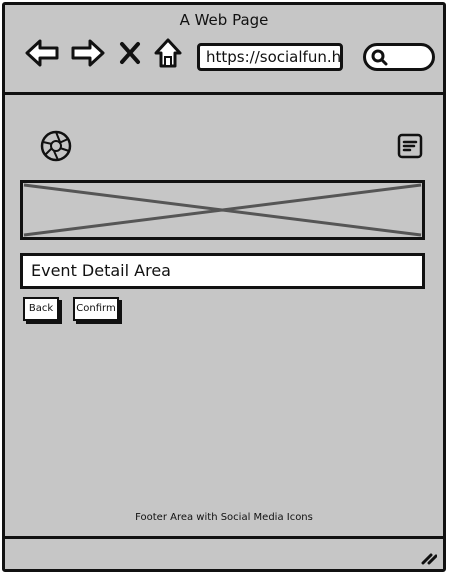  What do you see at coordinates (224, 552) in the screenshot?
I see `status-bar` at bounding box center [224, 552].